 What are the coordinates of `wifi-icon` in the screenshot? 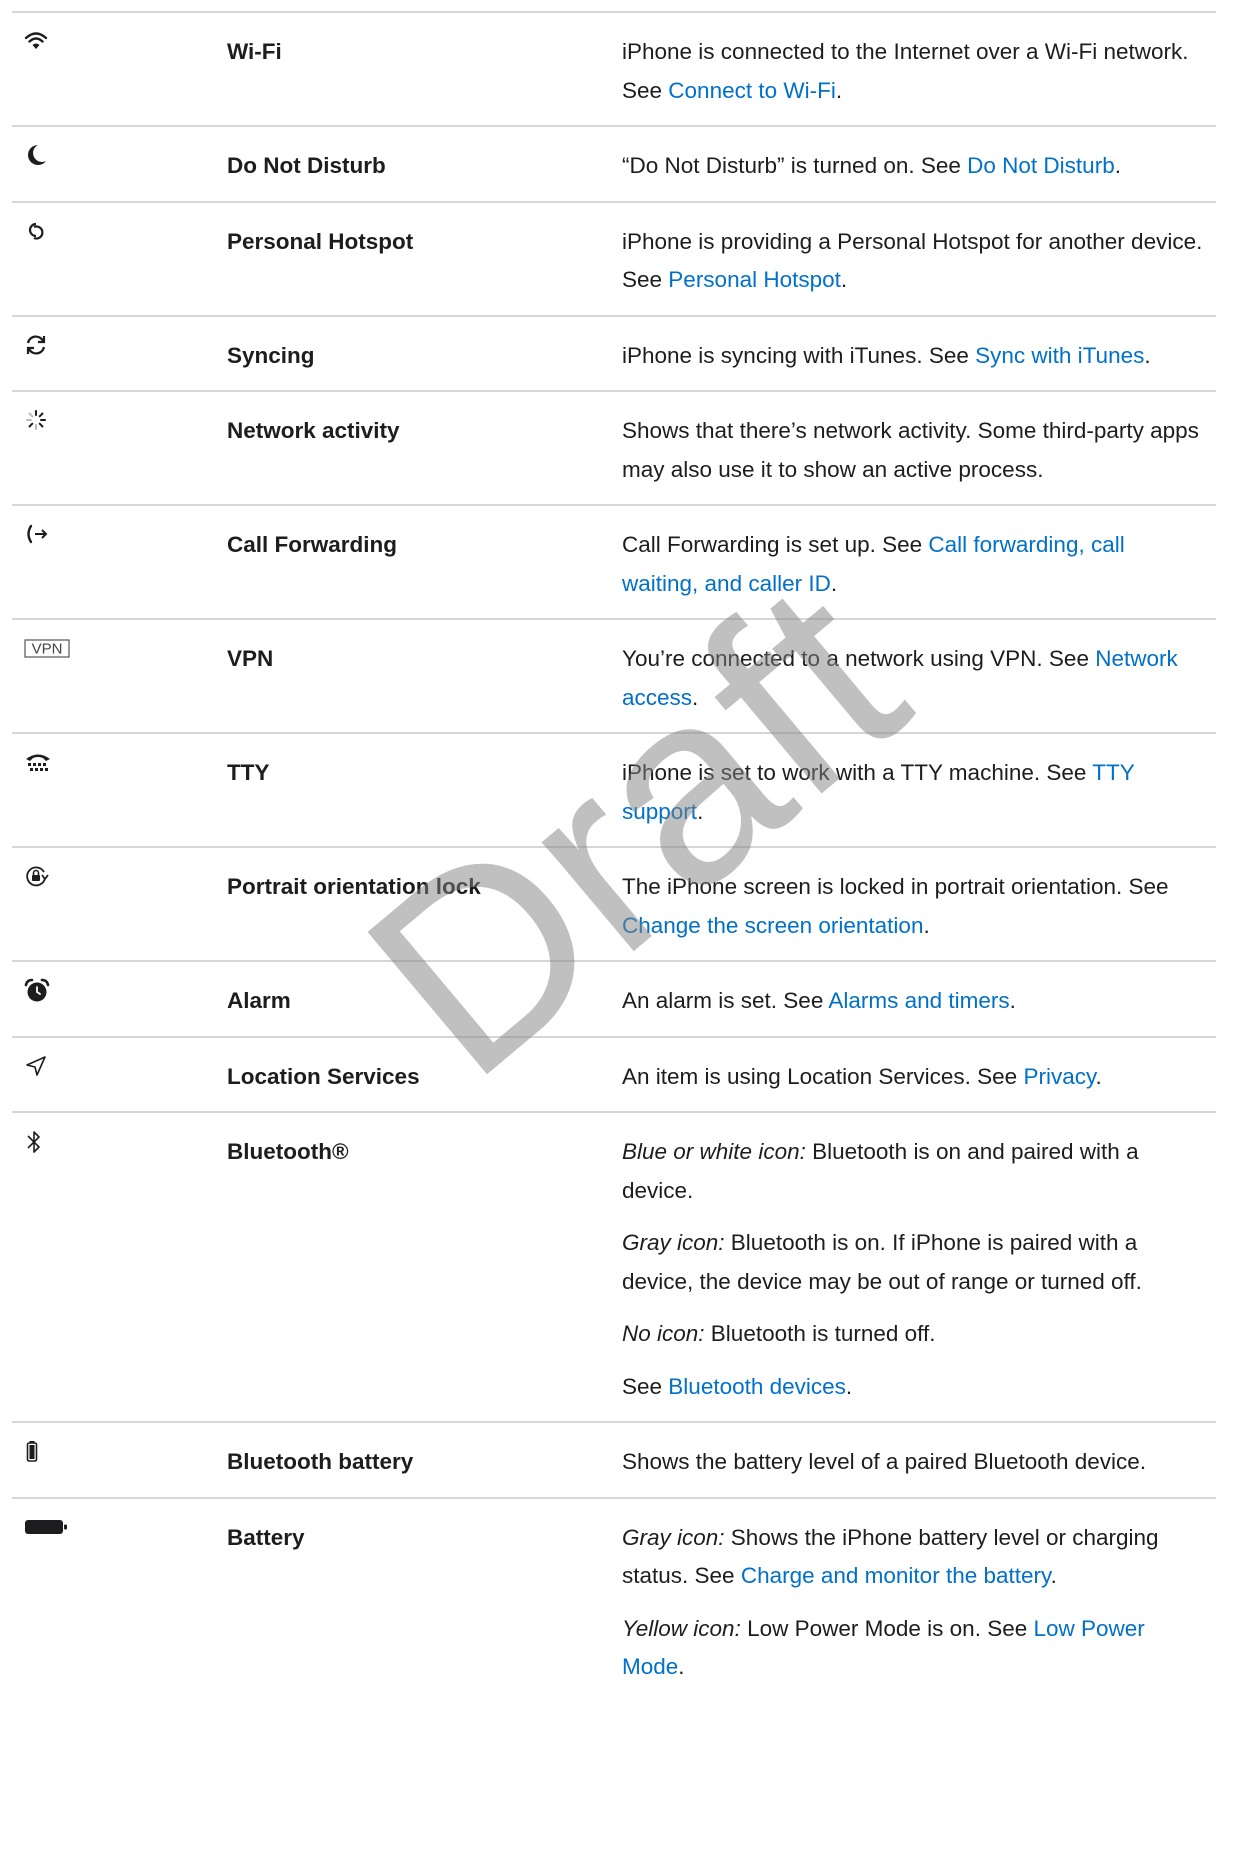 It's located at (36, 40).